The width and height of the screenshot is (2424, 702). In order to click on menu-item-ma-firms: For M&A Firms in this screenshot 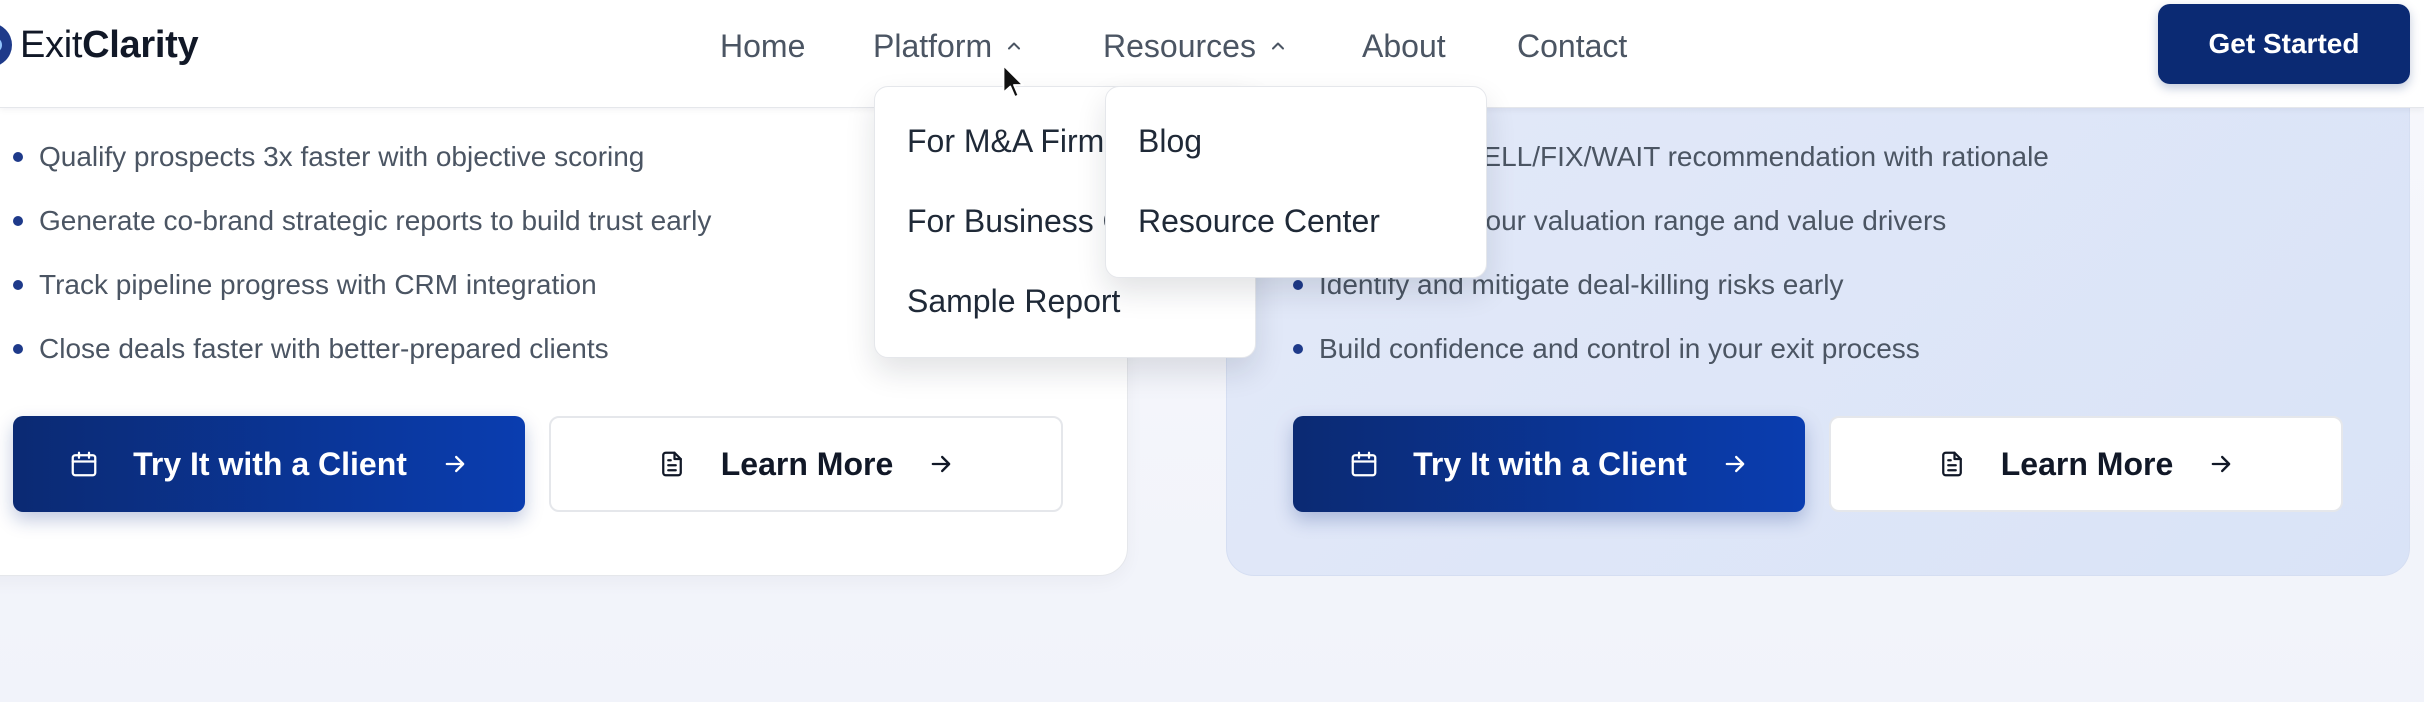, I will do `click(1013, 141)`.